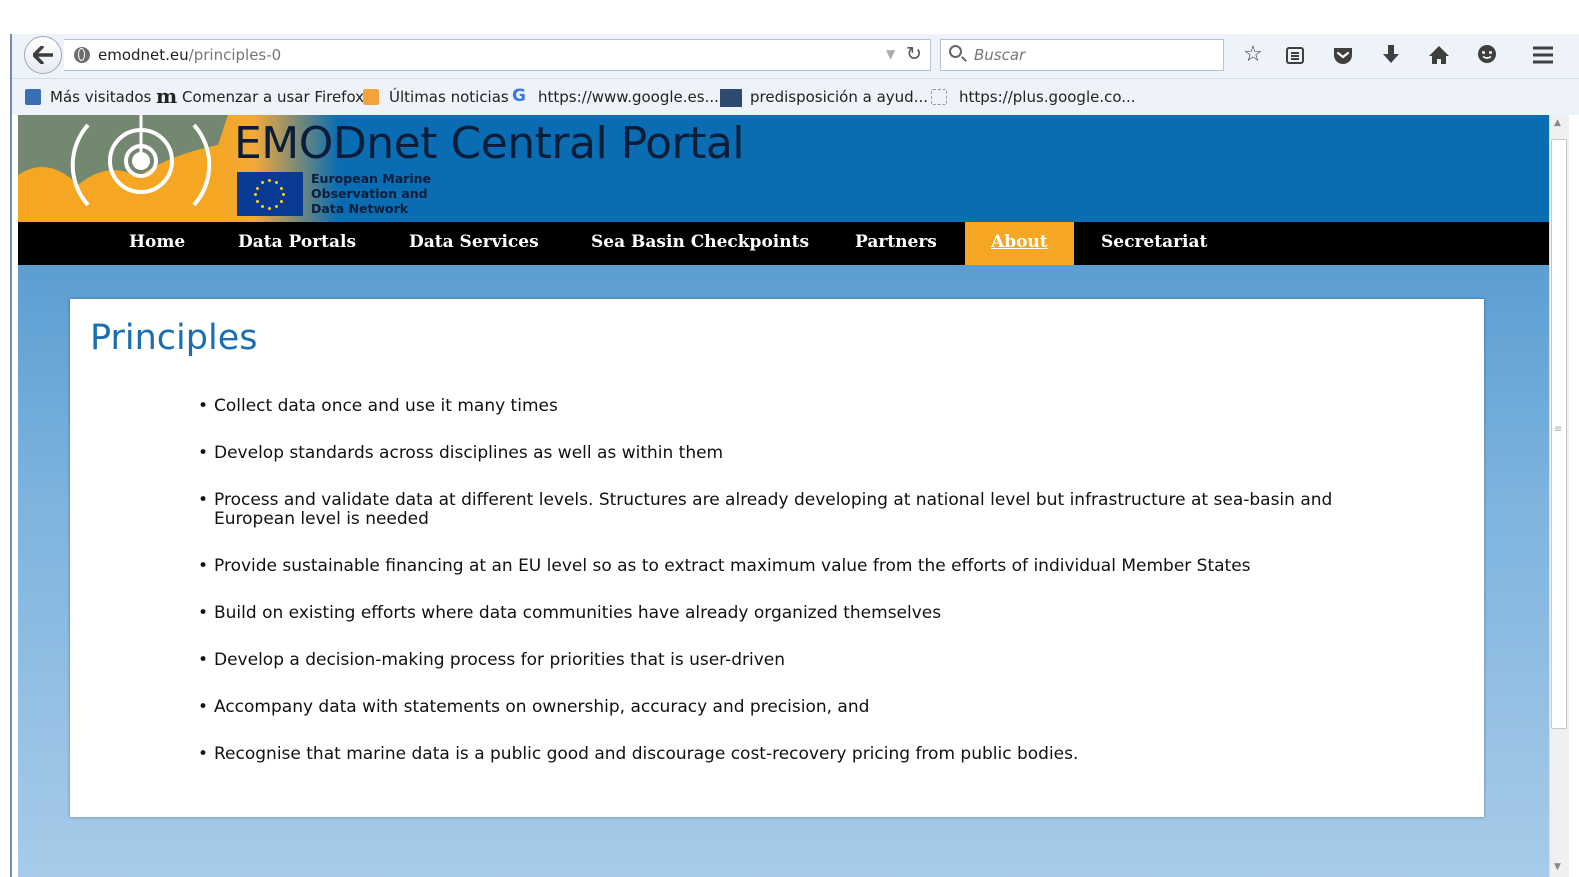 The width and height of the screenshot is (1579, 877). I want to click on bookmark-latest-news: Últimas noticias, so click(449, 97).